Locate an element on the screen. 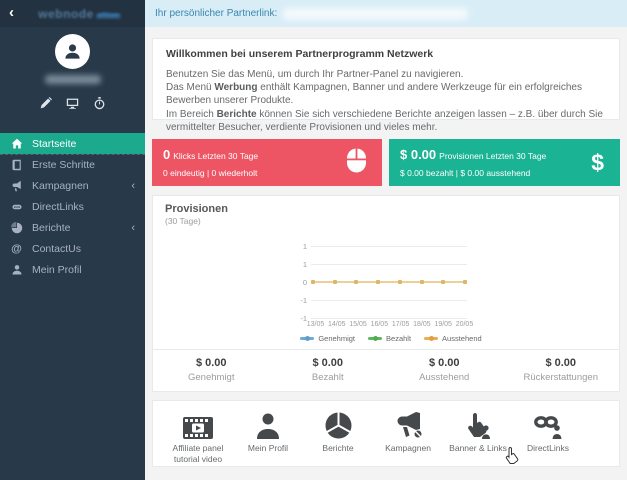  sidebar-item-erste-schritte: Erste Schritte is located at coordinates (72, 164).